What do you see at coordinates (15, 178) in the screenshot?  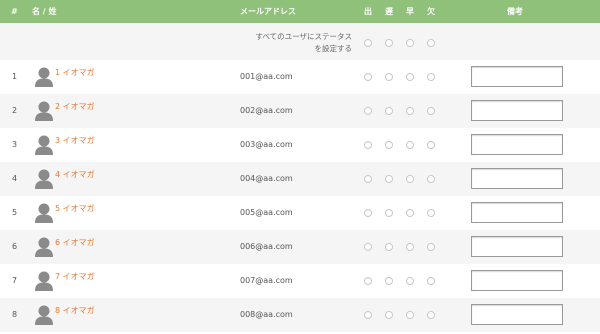 I see `row-number: 4` at bounding box center [15, 178].